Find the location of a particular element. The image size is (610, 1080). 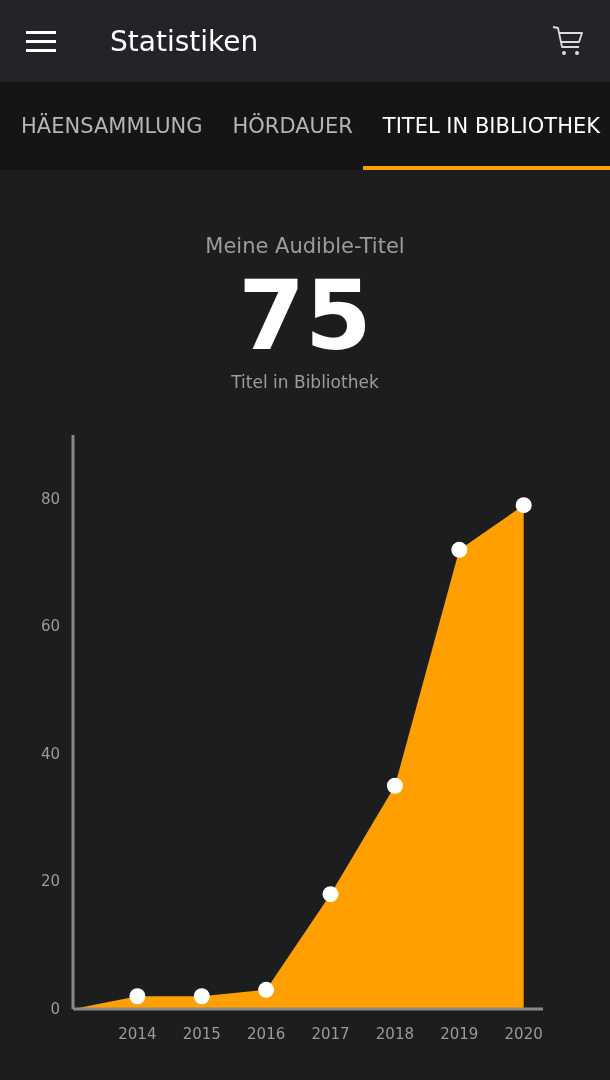

x-tick-label: 2017 is located at coordinates (330, 1034).